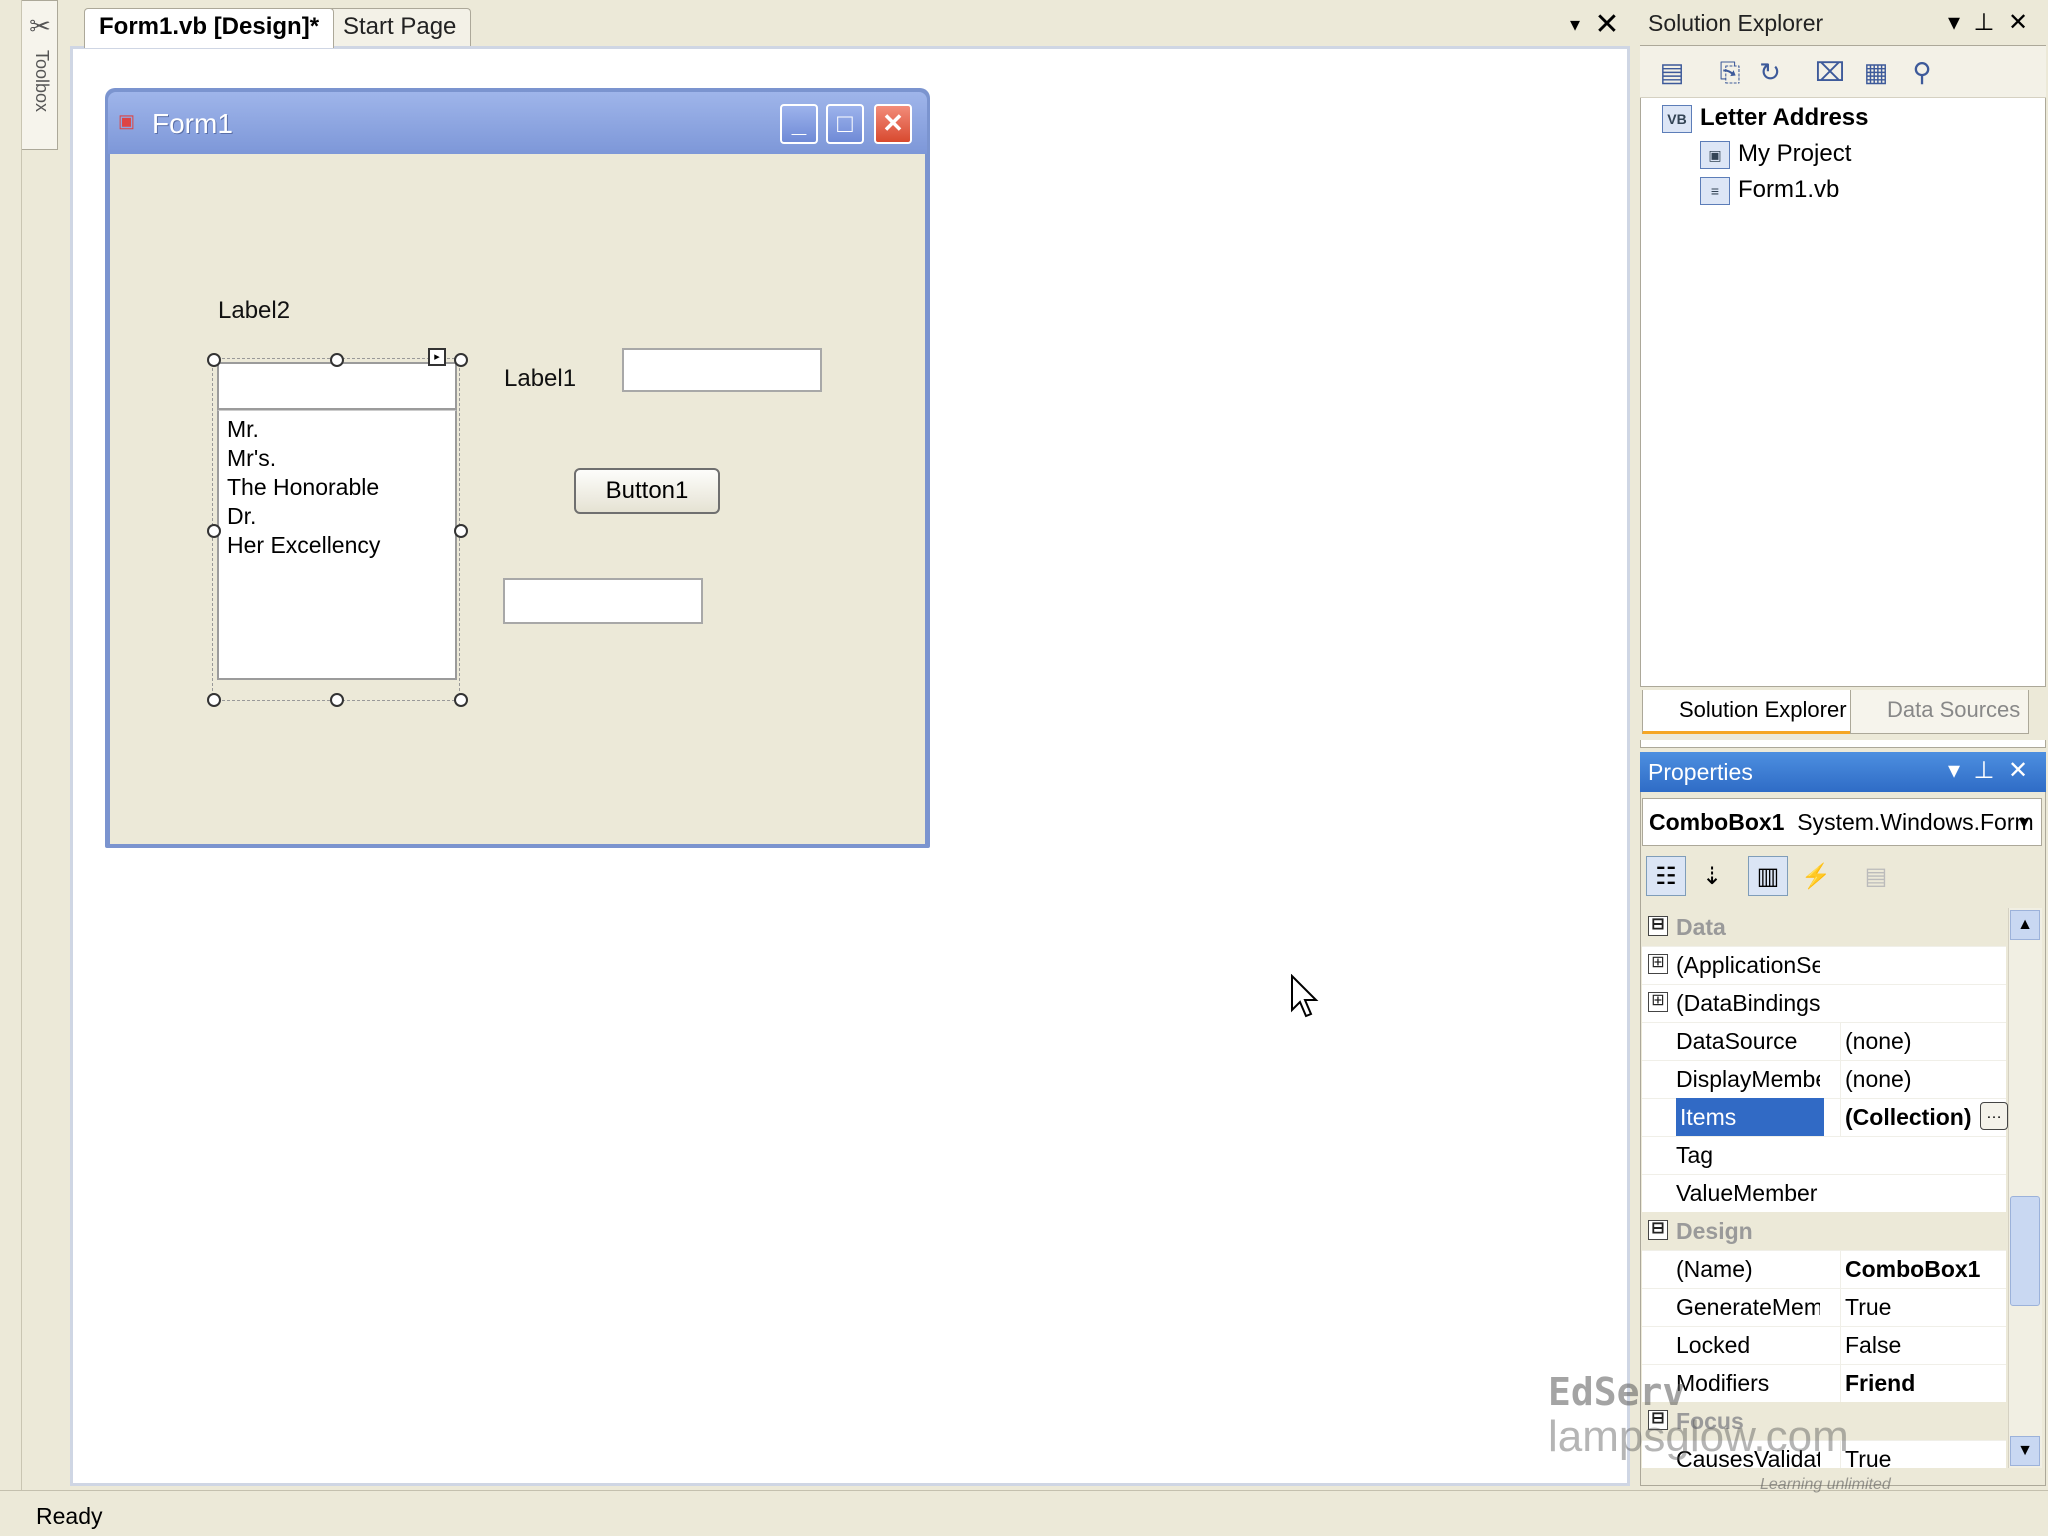  What do you see at coordinates (1795, 153) in the screenshot?
I see `tree-node-label: My Project` at bounding box center [1795, 153].